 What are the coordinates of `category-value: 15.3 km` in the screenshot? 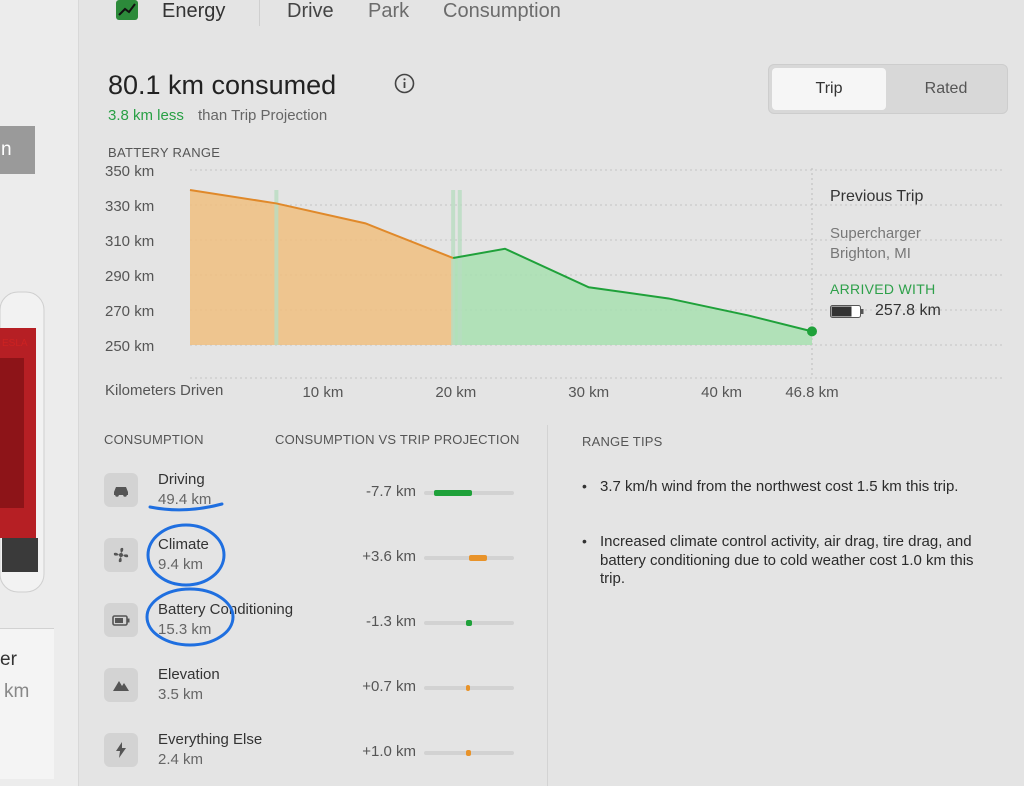 It's located at (185, 629).